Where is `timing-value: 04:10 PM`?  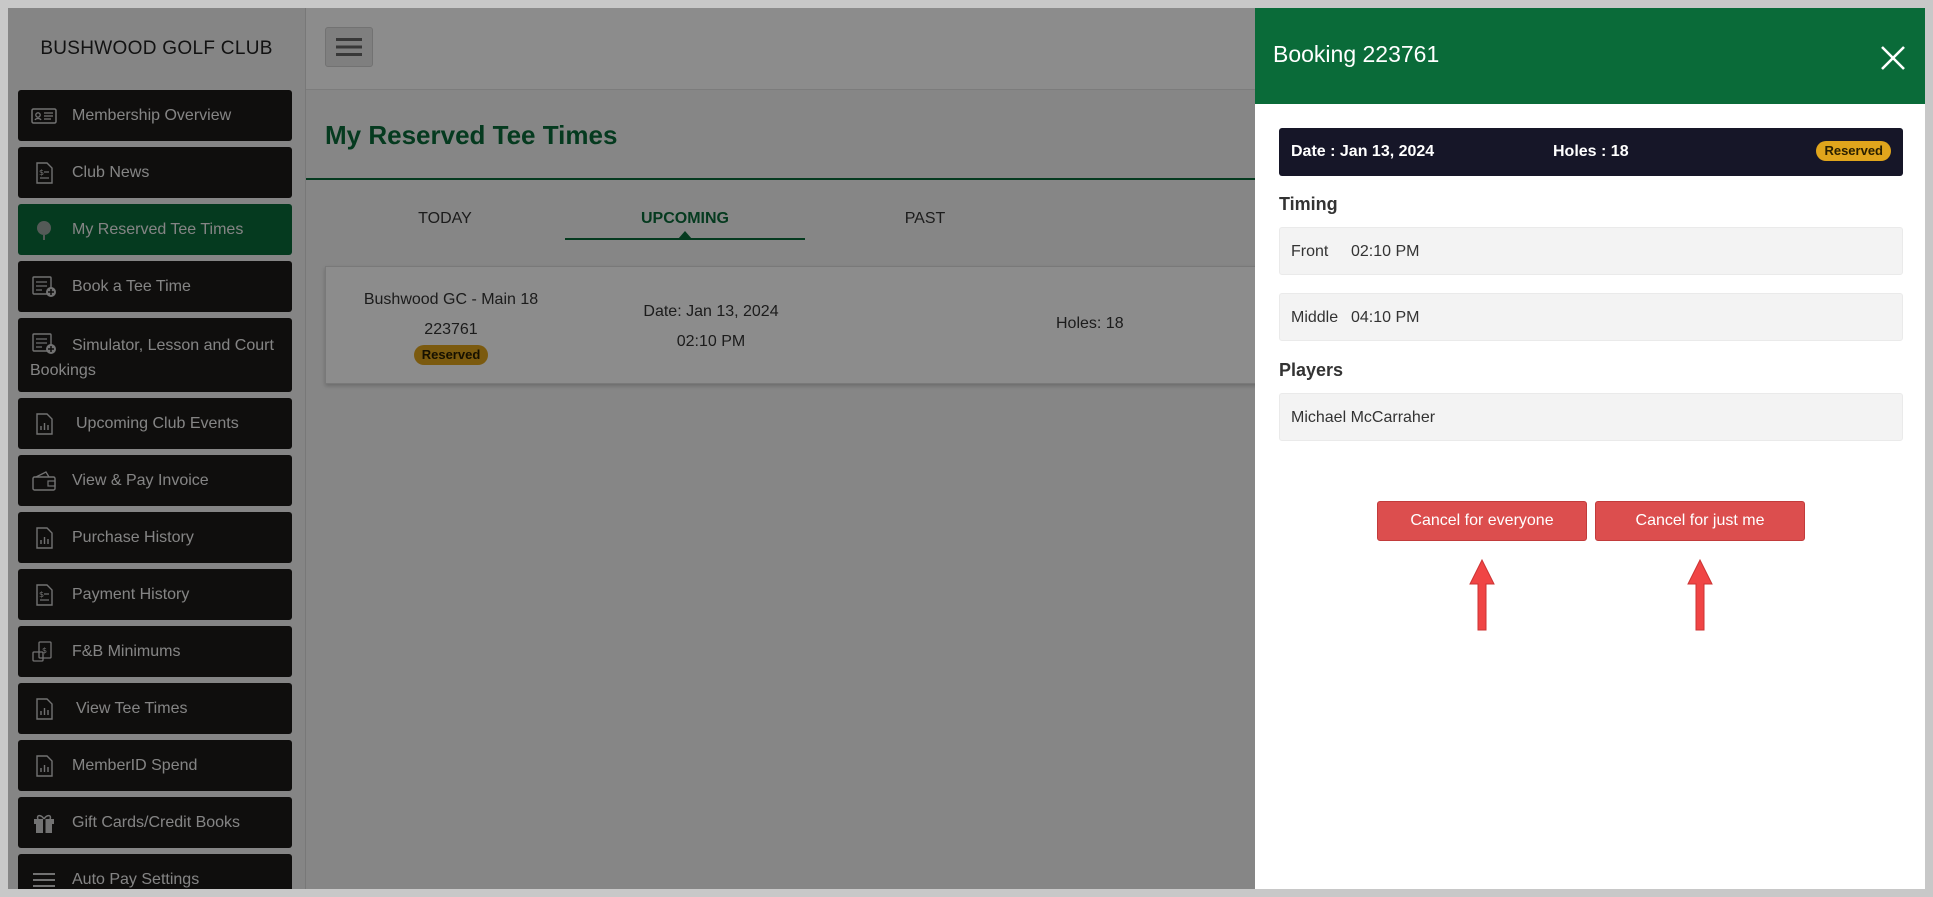 timing-value: 04:10 PM is located at coordinates (1385, 317).